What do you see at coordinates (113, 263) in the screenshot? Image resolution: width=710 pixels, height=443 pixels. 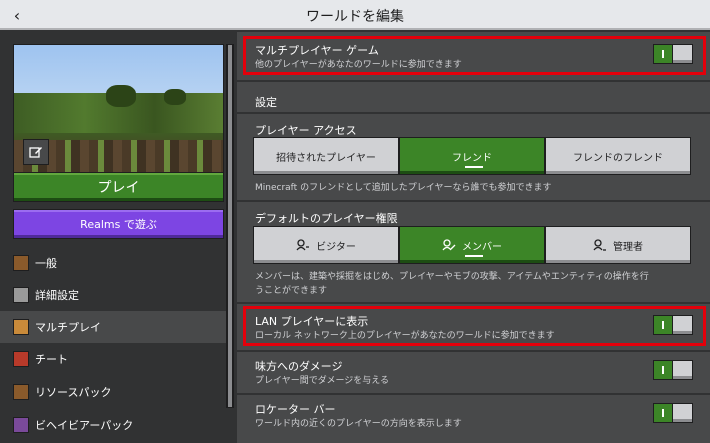 I see `sidebar-item-general: 一般` at bounding box center [113, 263].